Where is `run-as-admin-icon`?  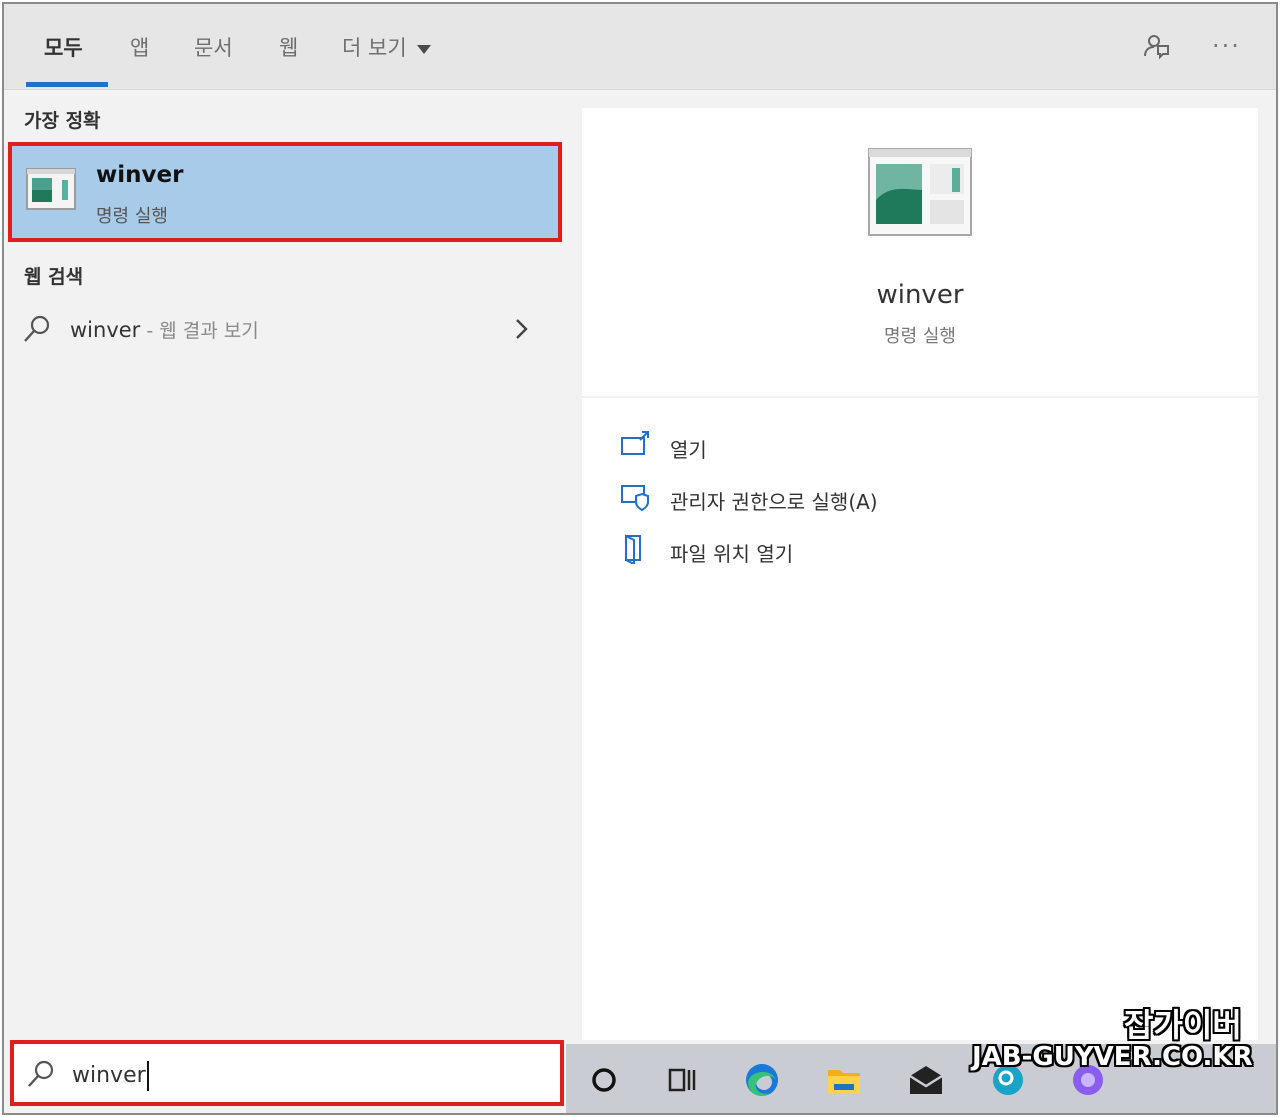 run-as-admin-icon is located at coordinates (635, 498).